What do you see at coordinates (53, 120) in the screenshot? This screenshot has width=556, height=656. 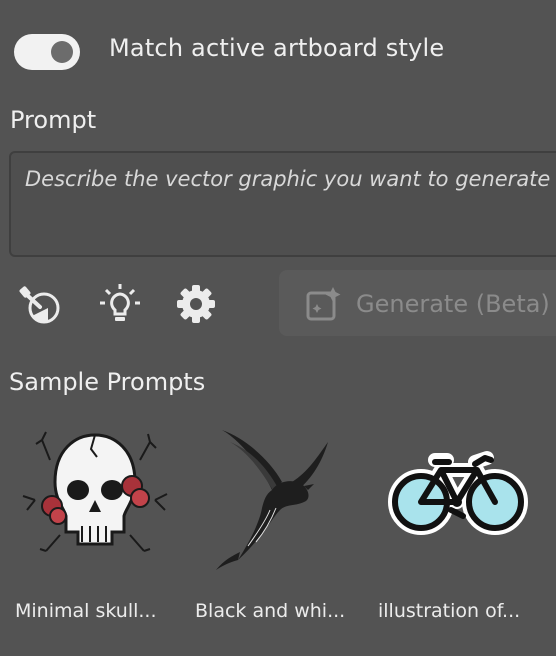 I see `prompt-label: Prompt` at bounding box center [53, 120].